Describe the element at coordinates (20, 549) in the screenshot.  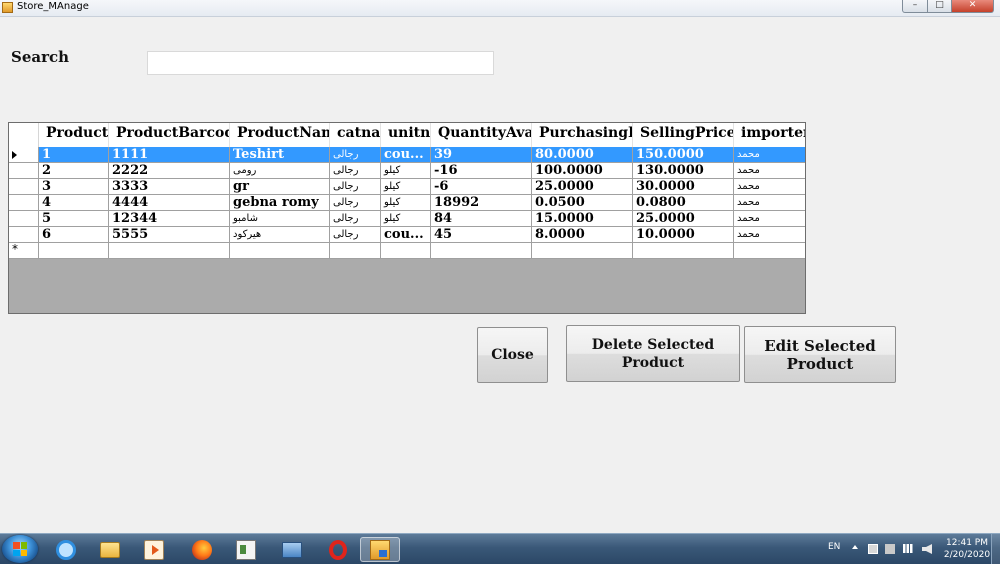
I see `start-button` at that location.